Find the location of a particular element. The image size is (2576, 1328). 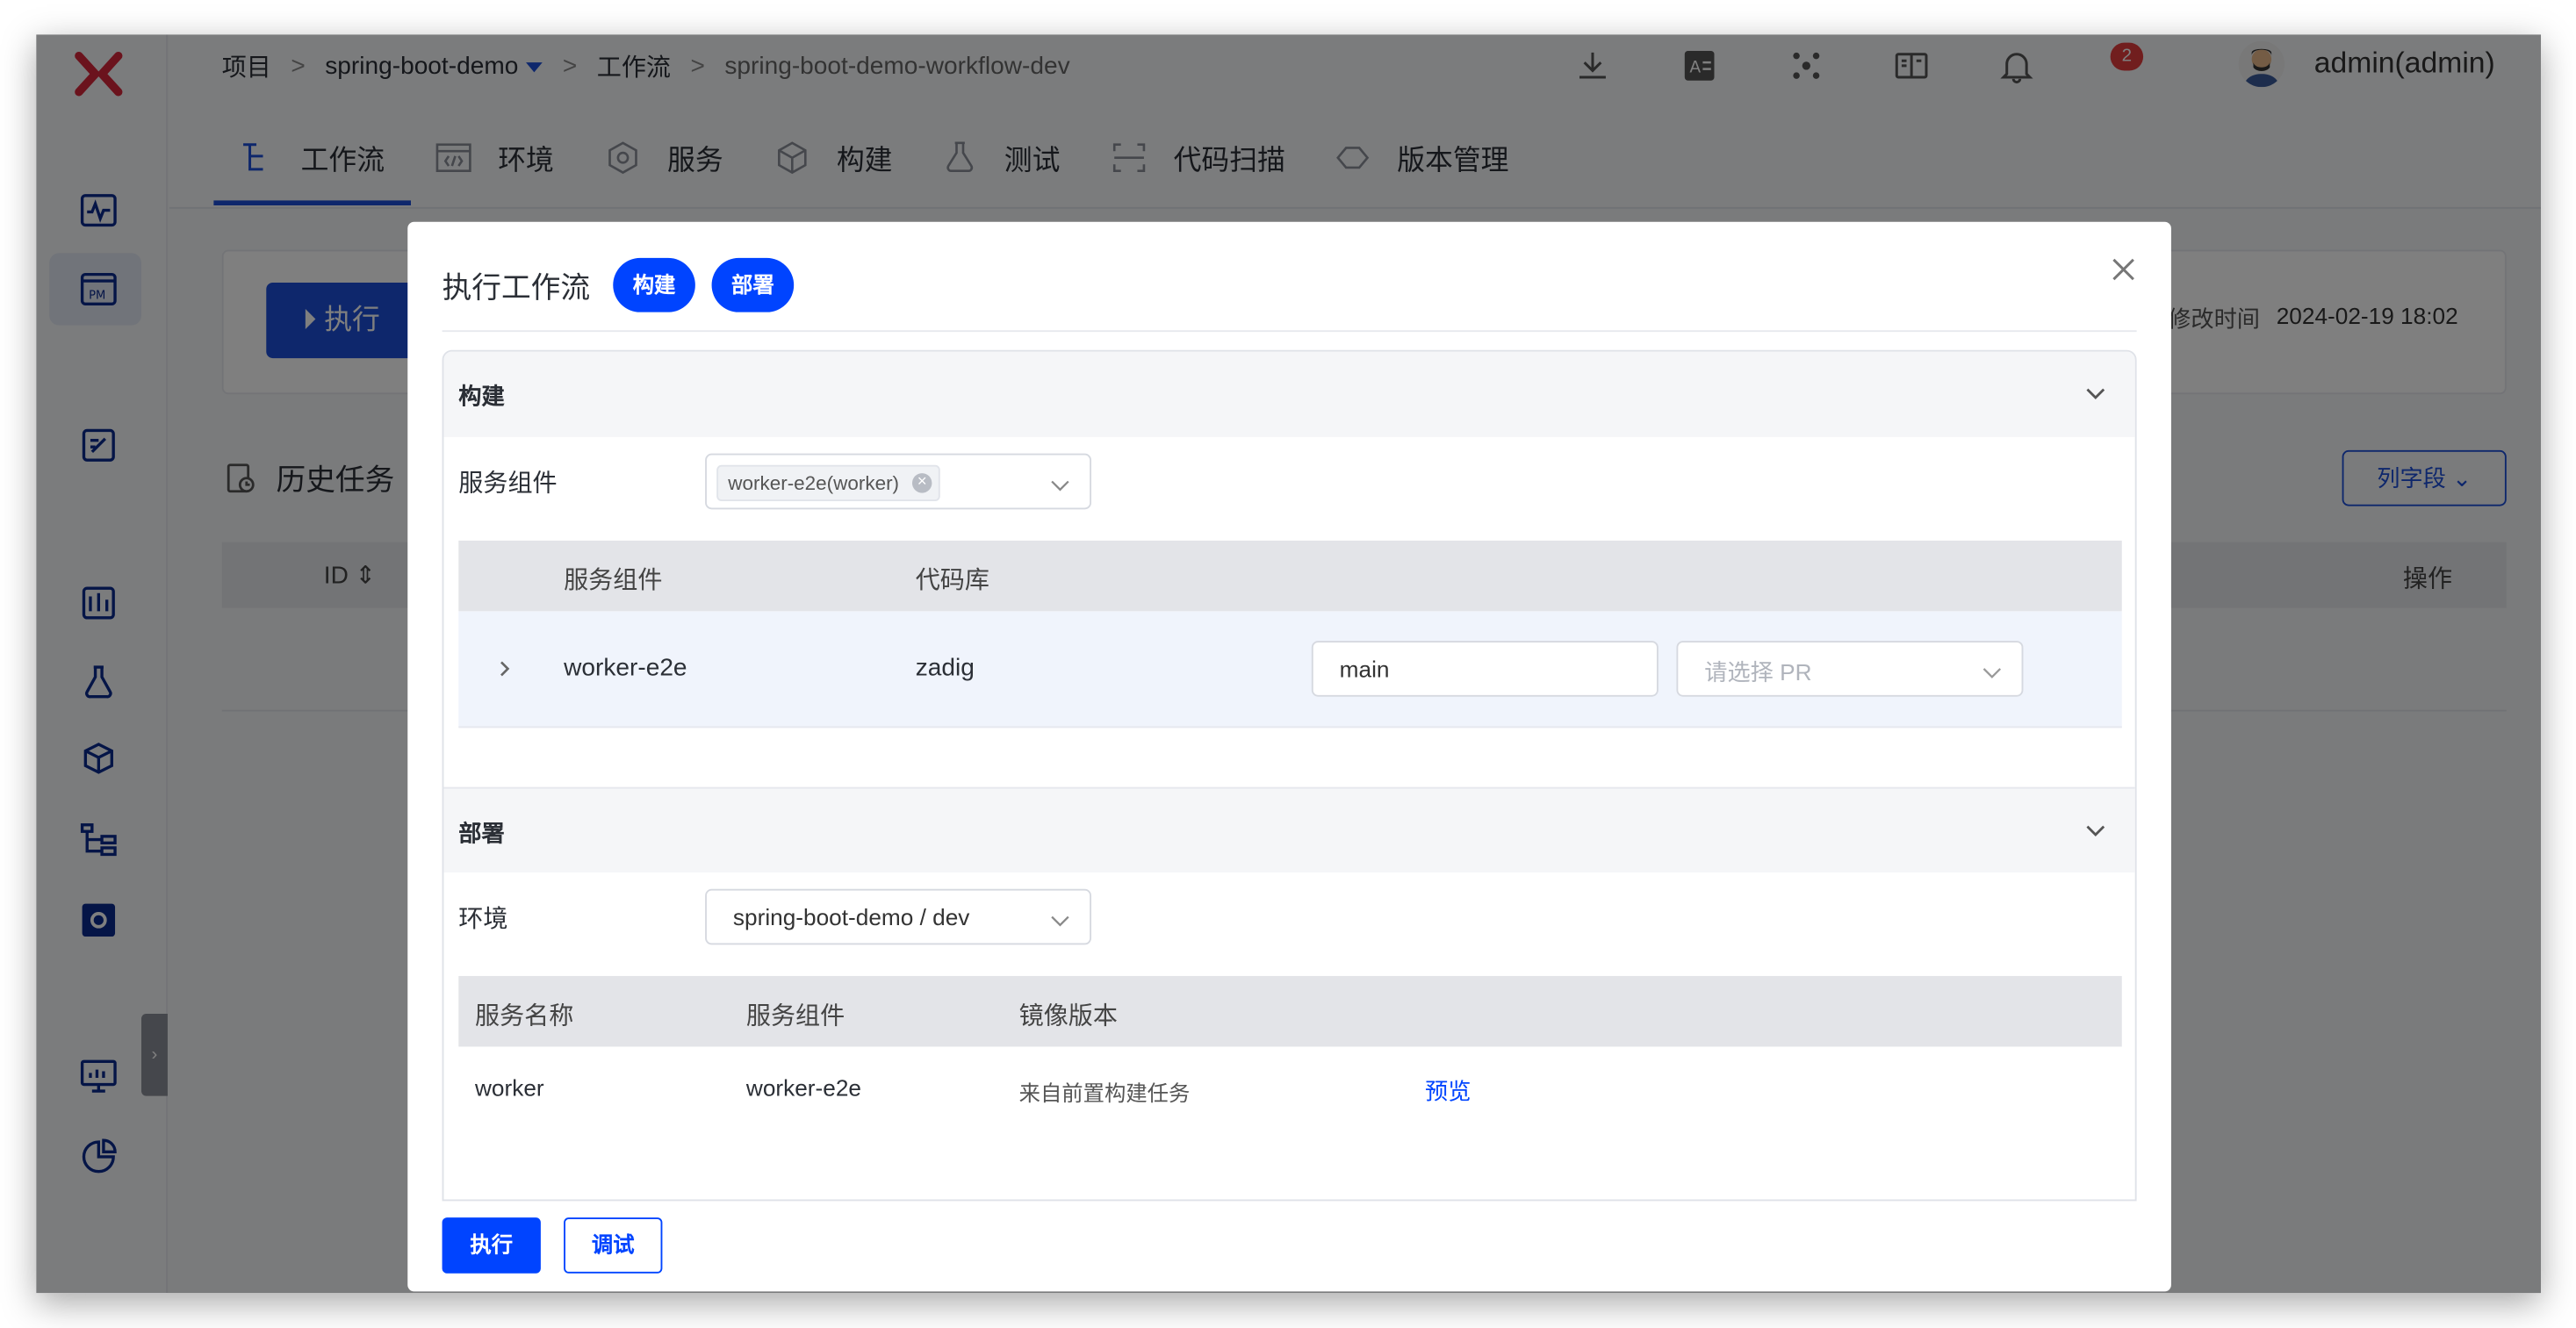

chevron-right-icon is located at coordinates (504, 668).